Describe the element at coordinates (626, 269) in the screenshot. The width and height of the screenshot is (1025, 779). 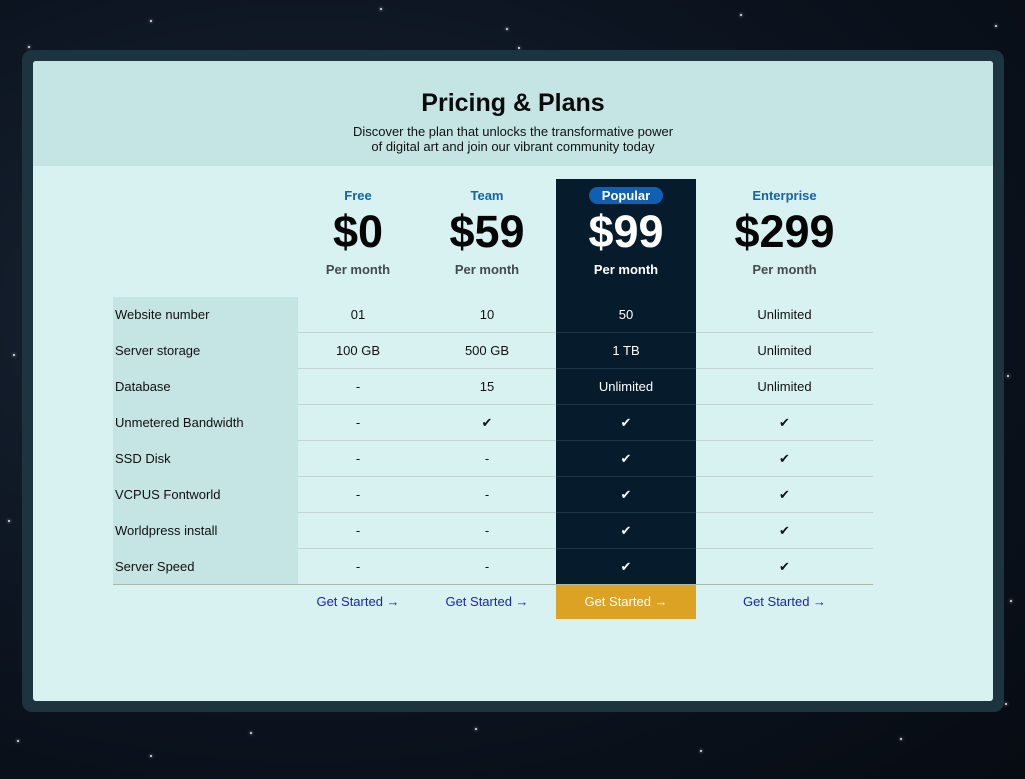
I see `plan-period-popular: Per month` at that location.